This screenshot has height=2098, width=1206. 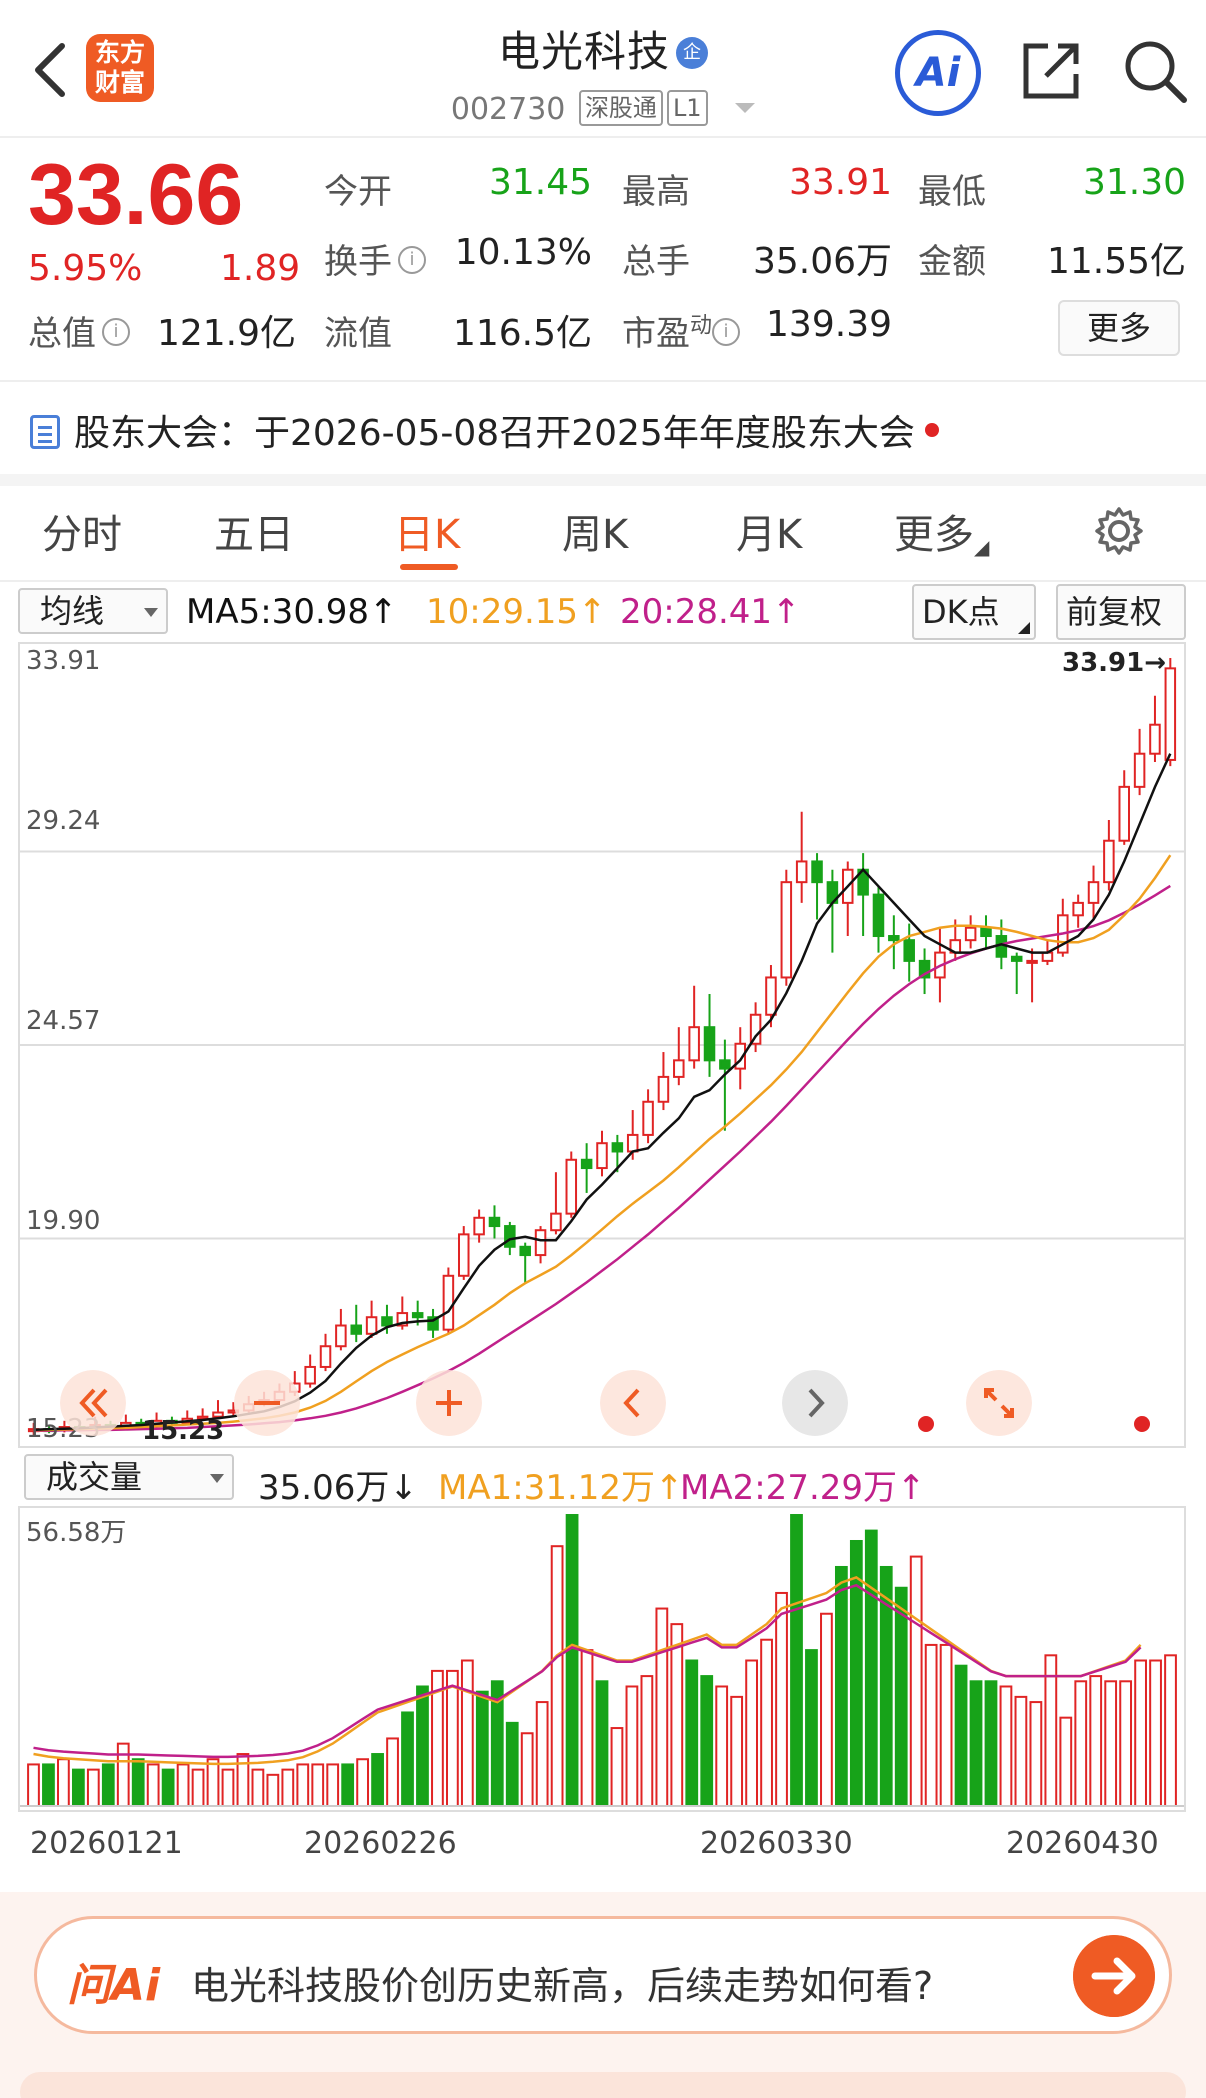 What do you see at coordinates (1119, 328) in the screenshot?
I see `more-quote-button: 更多` at bounding box center [1119, 328].